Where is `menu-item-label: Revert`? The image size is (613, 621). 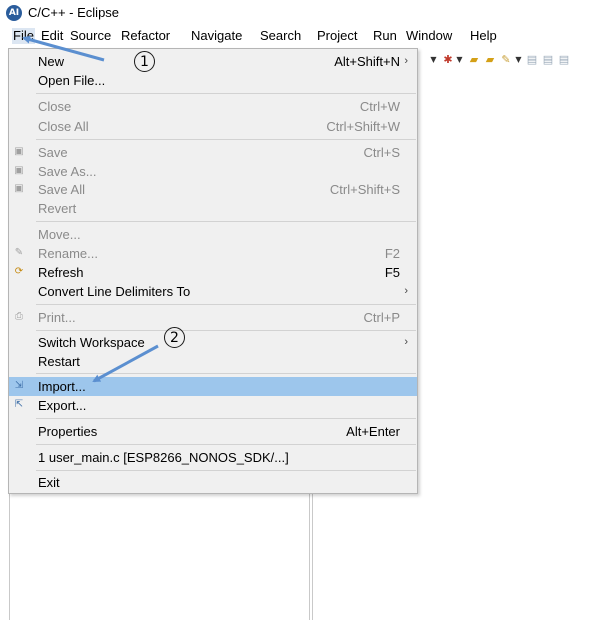 menu-item-label: Revert is located at coordinates (57, 208).